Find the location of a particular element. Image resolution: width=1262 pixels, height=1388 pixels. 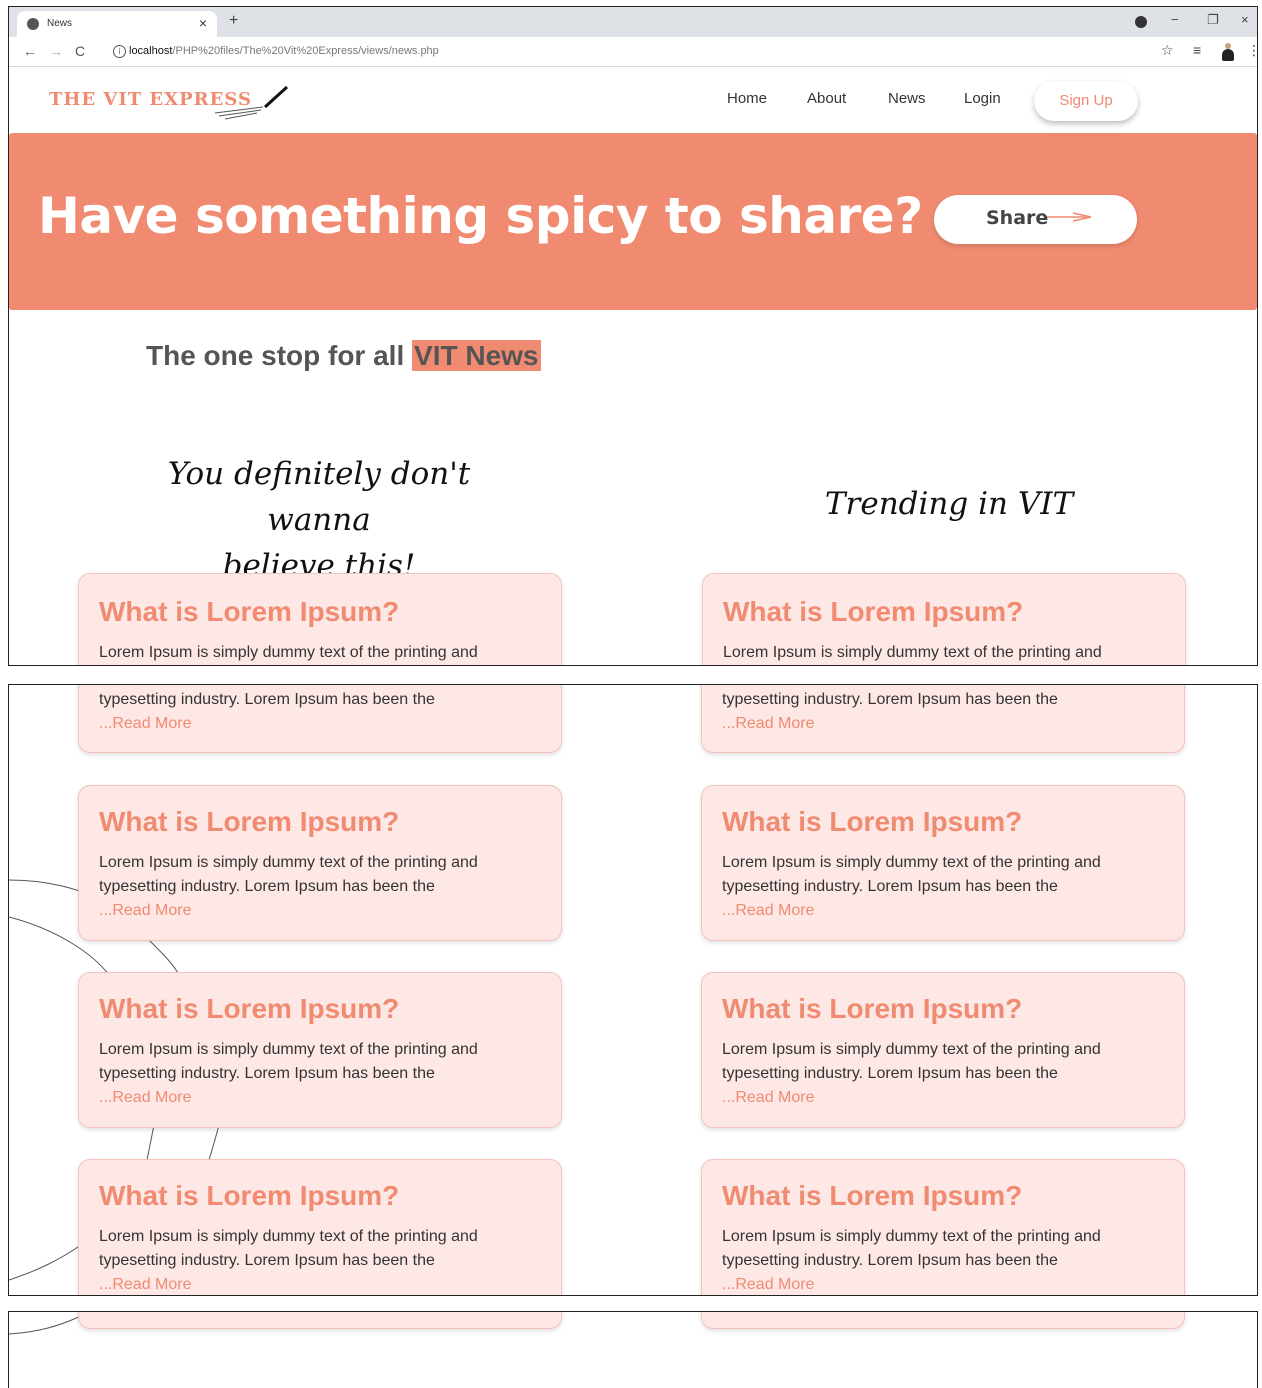

bookmark-star-icon: ☆ is located at coordinates (1167, 50).